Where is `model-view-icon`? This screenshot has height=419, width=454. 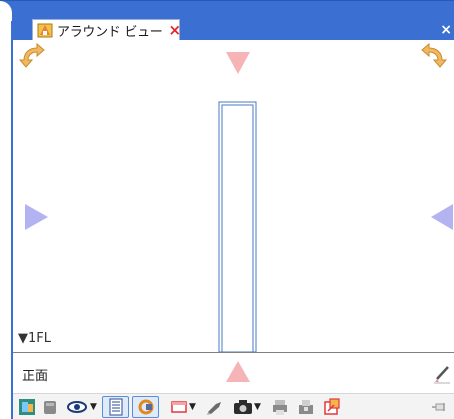
model-view-icon is located at coordinates (27, 407).